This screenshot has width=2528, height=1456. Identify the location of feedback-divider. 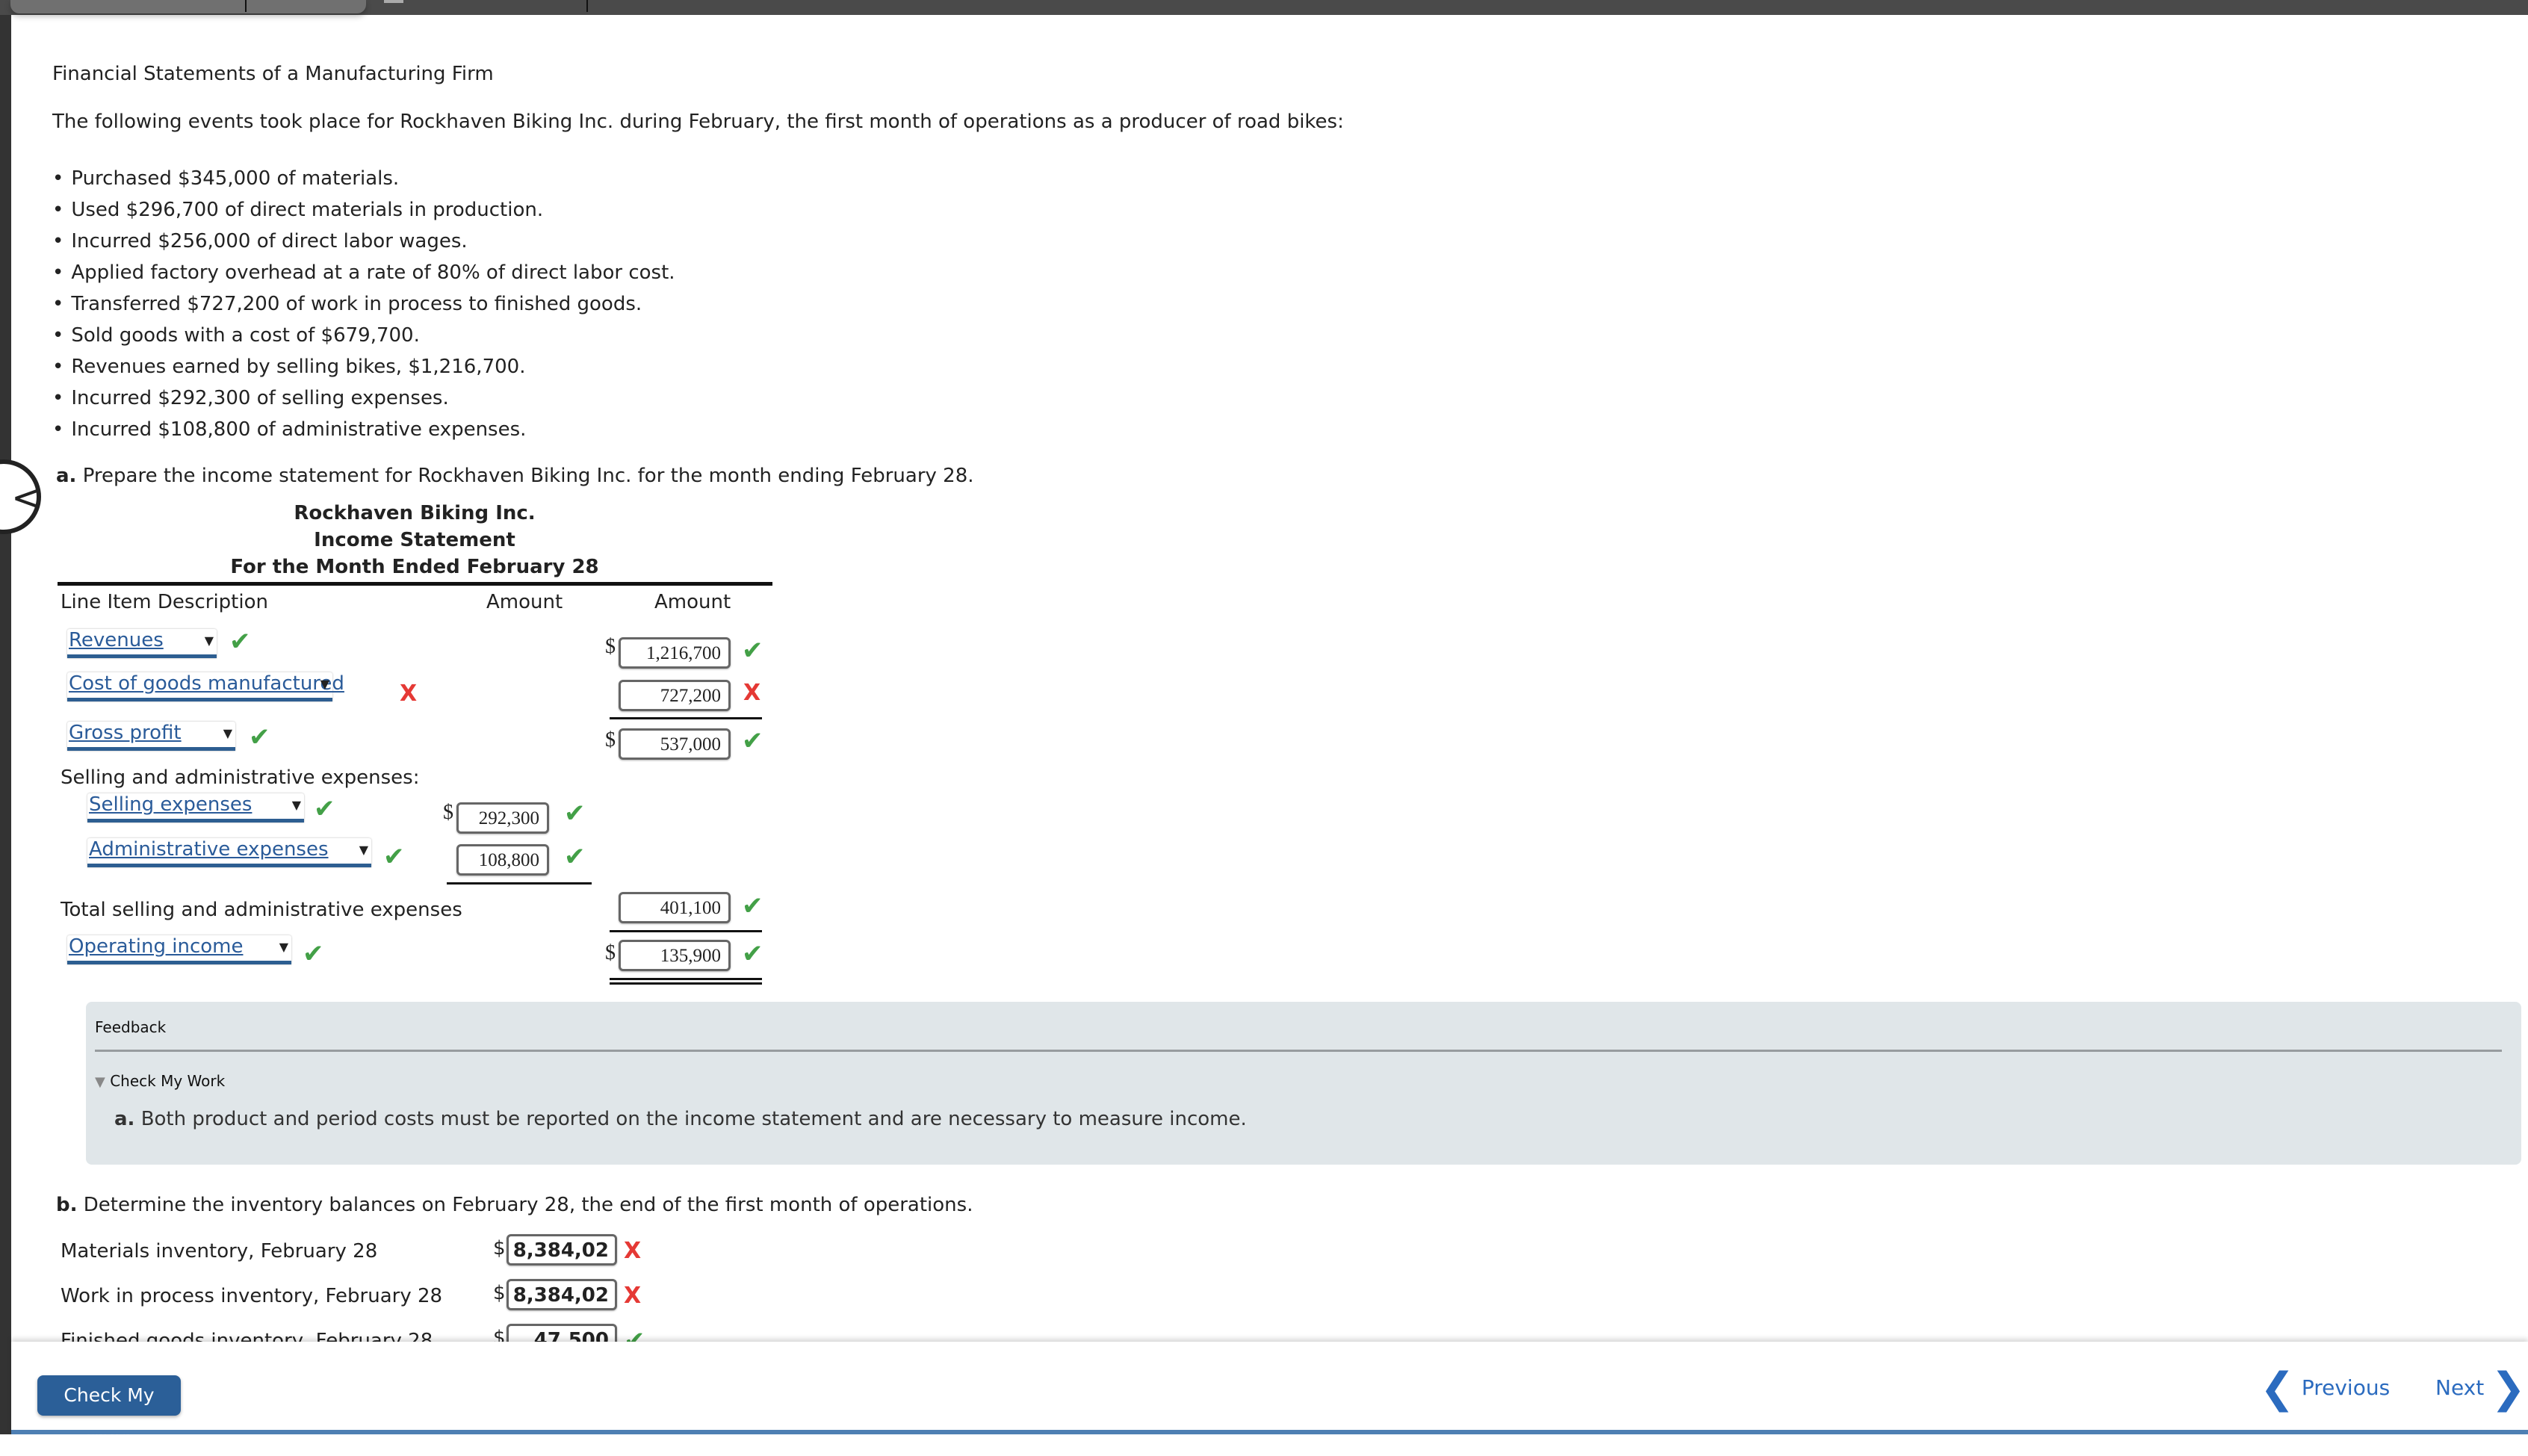
(1298, 1051).